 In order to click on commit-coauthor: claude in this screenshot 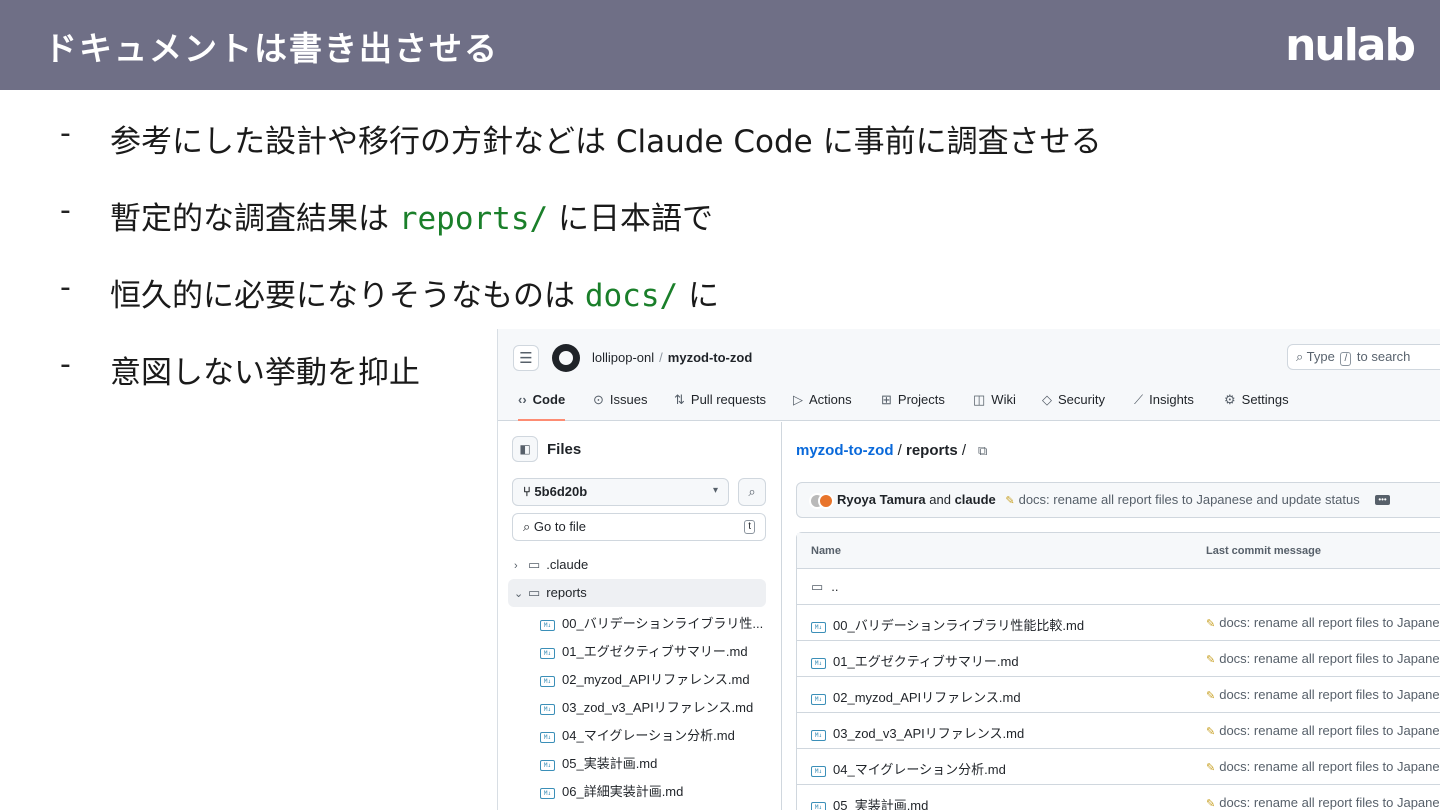, I will do `click(975, 499)`.